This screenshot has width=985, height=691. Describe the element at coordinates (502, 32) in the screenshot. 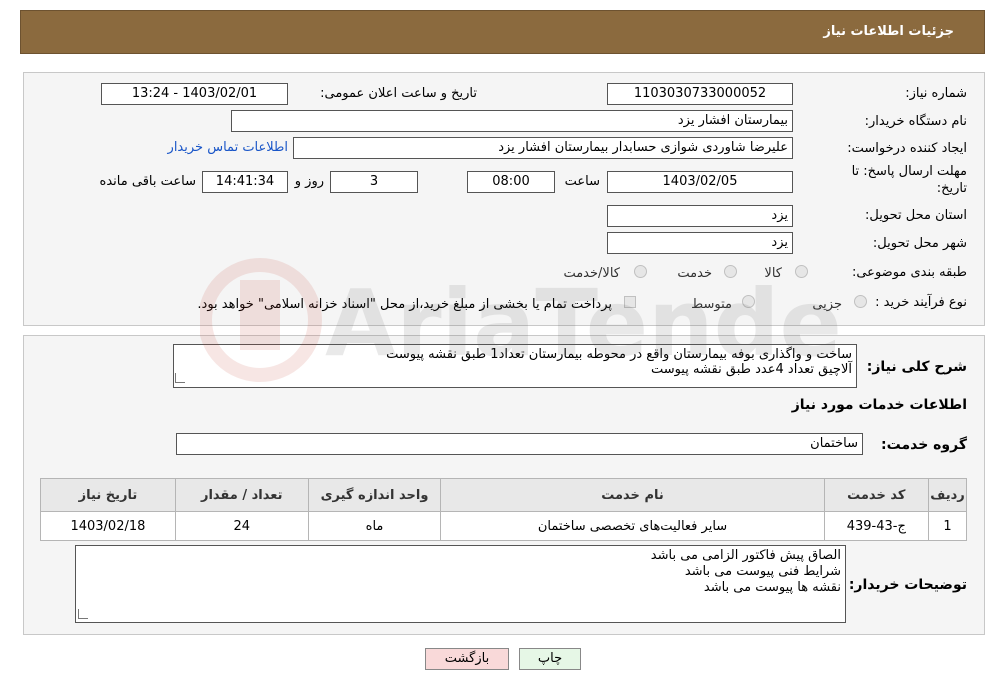

I see `page-header: جزئیات اطلاعات نیاز` at that location.